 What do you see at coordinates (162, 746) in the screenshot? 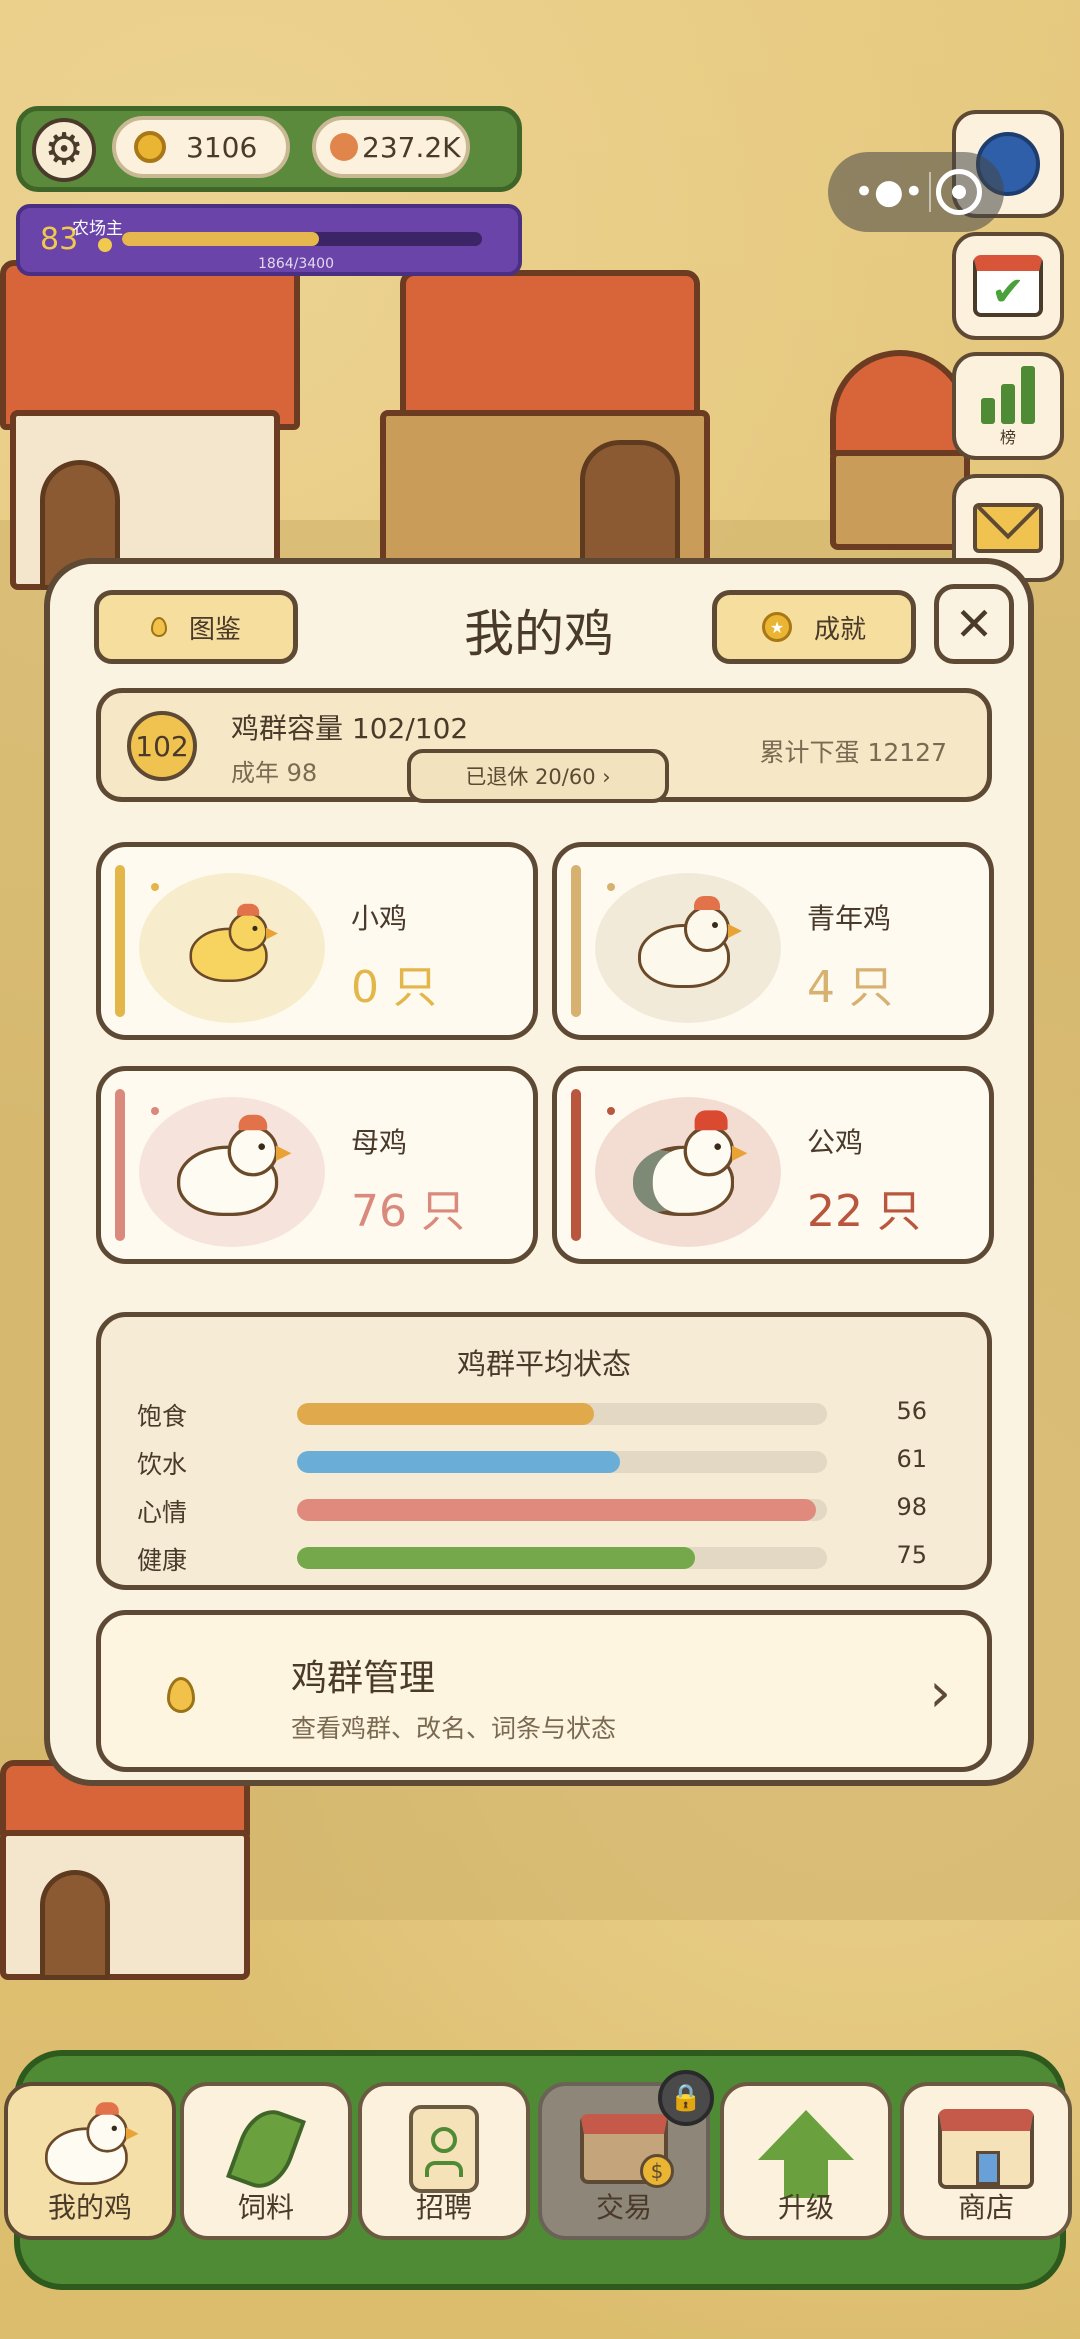
I see `capacity-badge: 102` at bounding box center [162, 746].